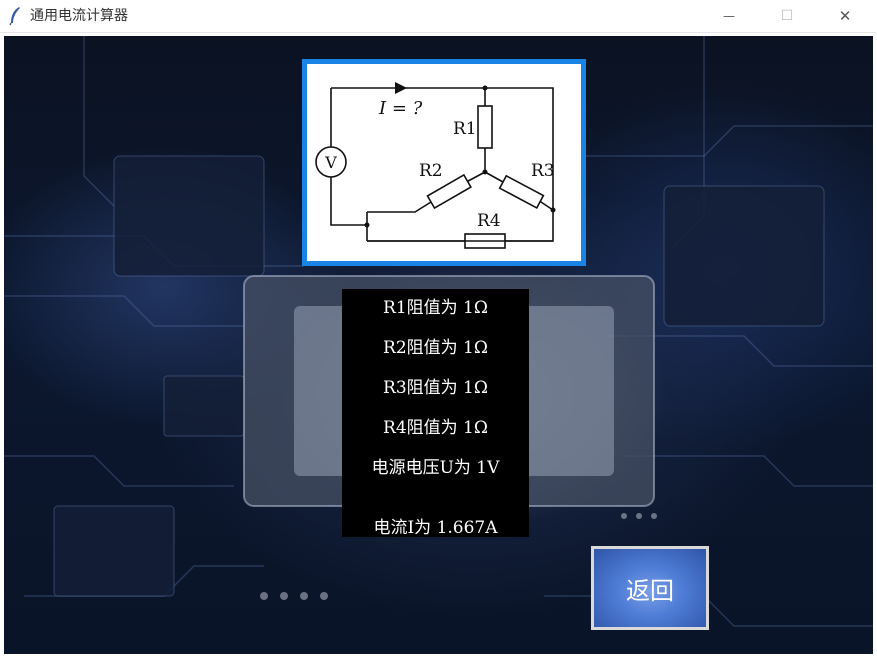 Image resolution: width=877 pixels, height=658 pixels. What do you see at coordinates (465, 129) in the screenshot?
I see `r1-label: R1` at bounding box center [465, 129].